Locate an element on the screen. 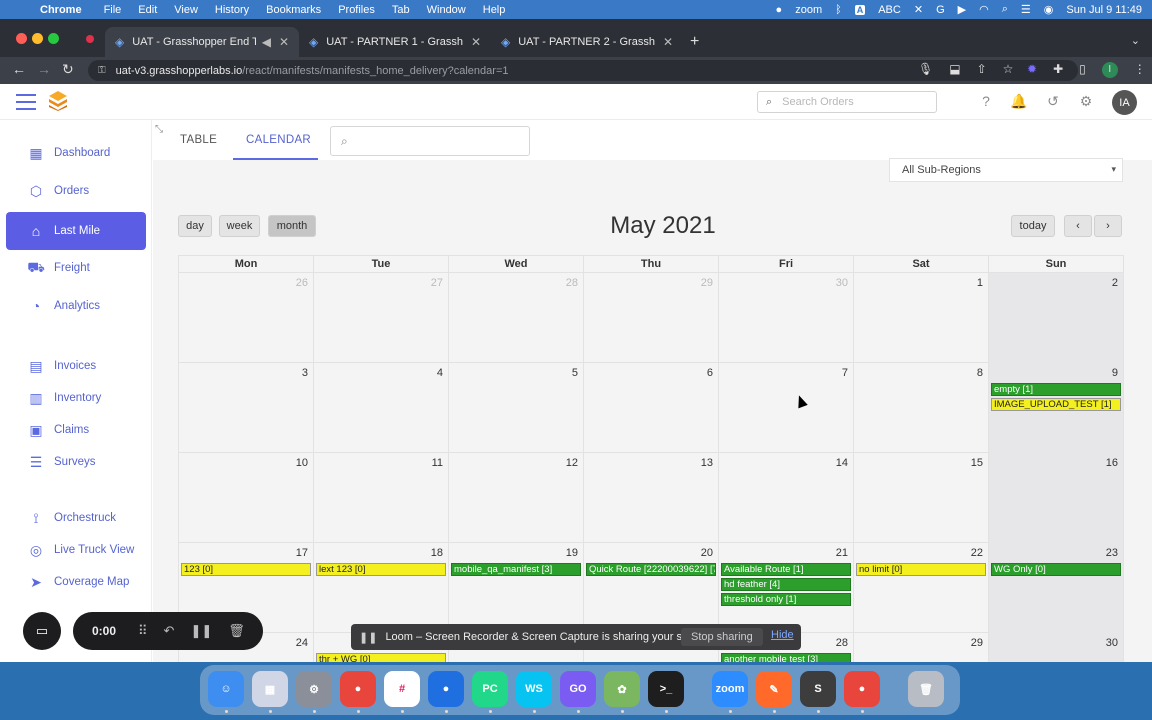  calendar-day-cell: 28 is located at coordinates (516, 318).